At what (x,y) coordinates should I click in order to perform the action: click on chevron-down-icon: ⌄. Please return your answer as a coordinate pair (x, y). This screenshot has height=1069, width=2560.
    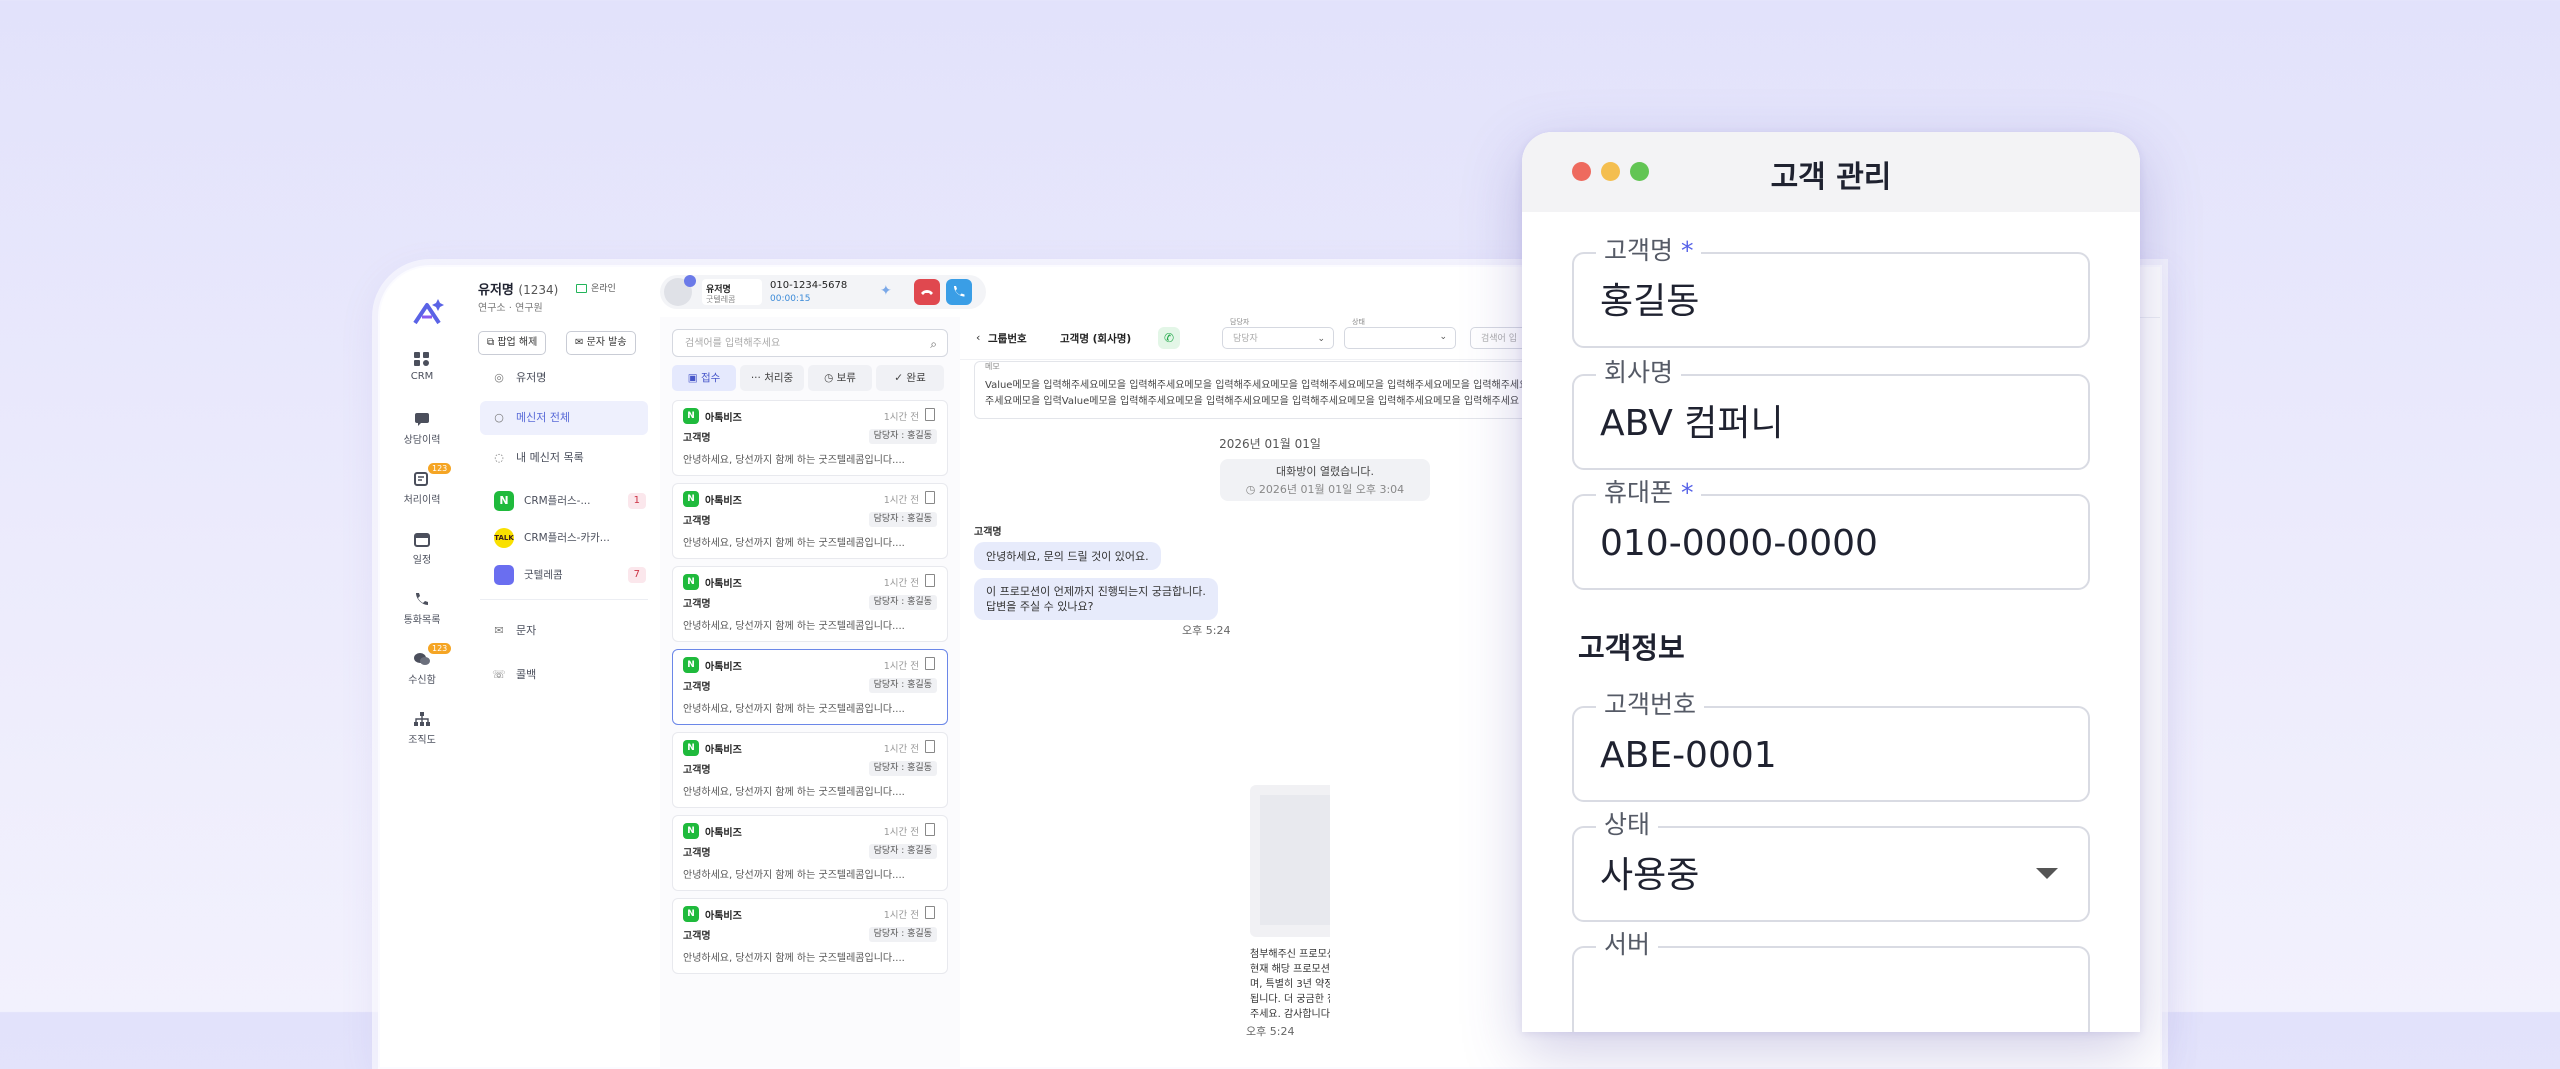
    Looking at the image, I should click on (1321, 339).